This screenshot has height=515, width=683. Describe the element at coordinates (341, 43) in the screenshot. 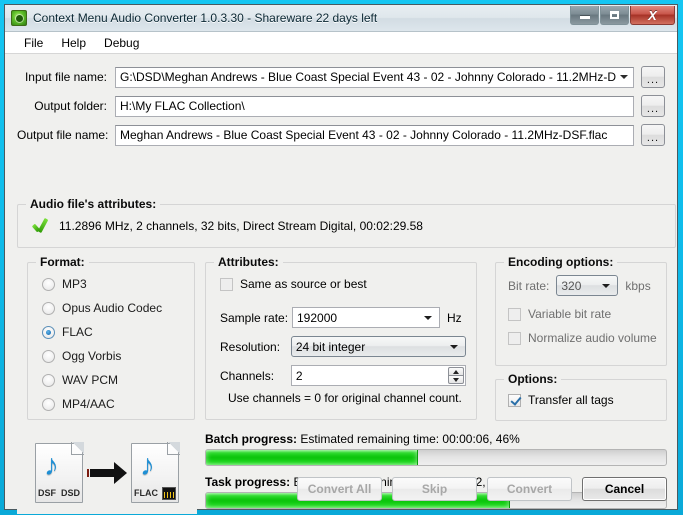

I see `menu-bar: File Help Debug` at that location.